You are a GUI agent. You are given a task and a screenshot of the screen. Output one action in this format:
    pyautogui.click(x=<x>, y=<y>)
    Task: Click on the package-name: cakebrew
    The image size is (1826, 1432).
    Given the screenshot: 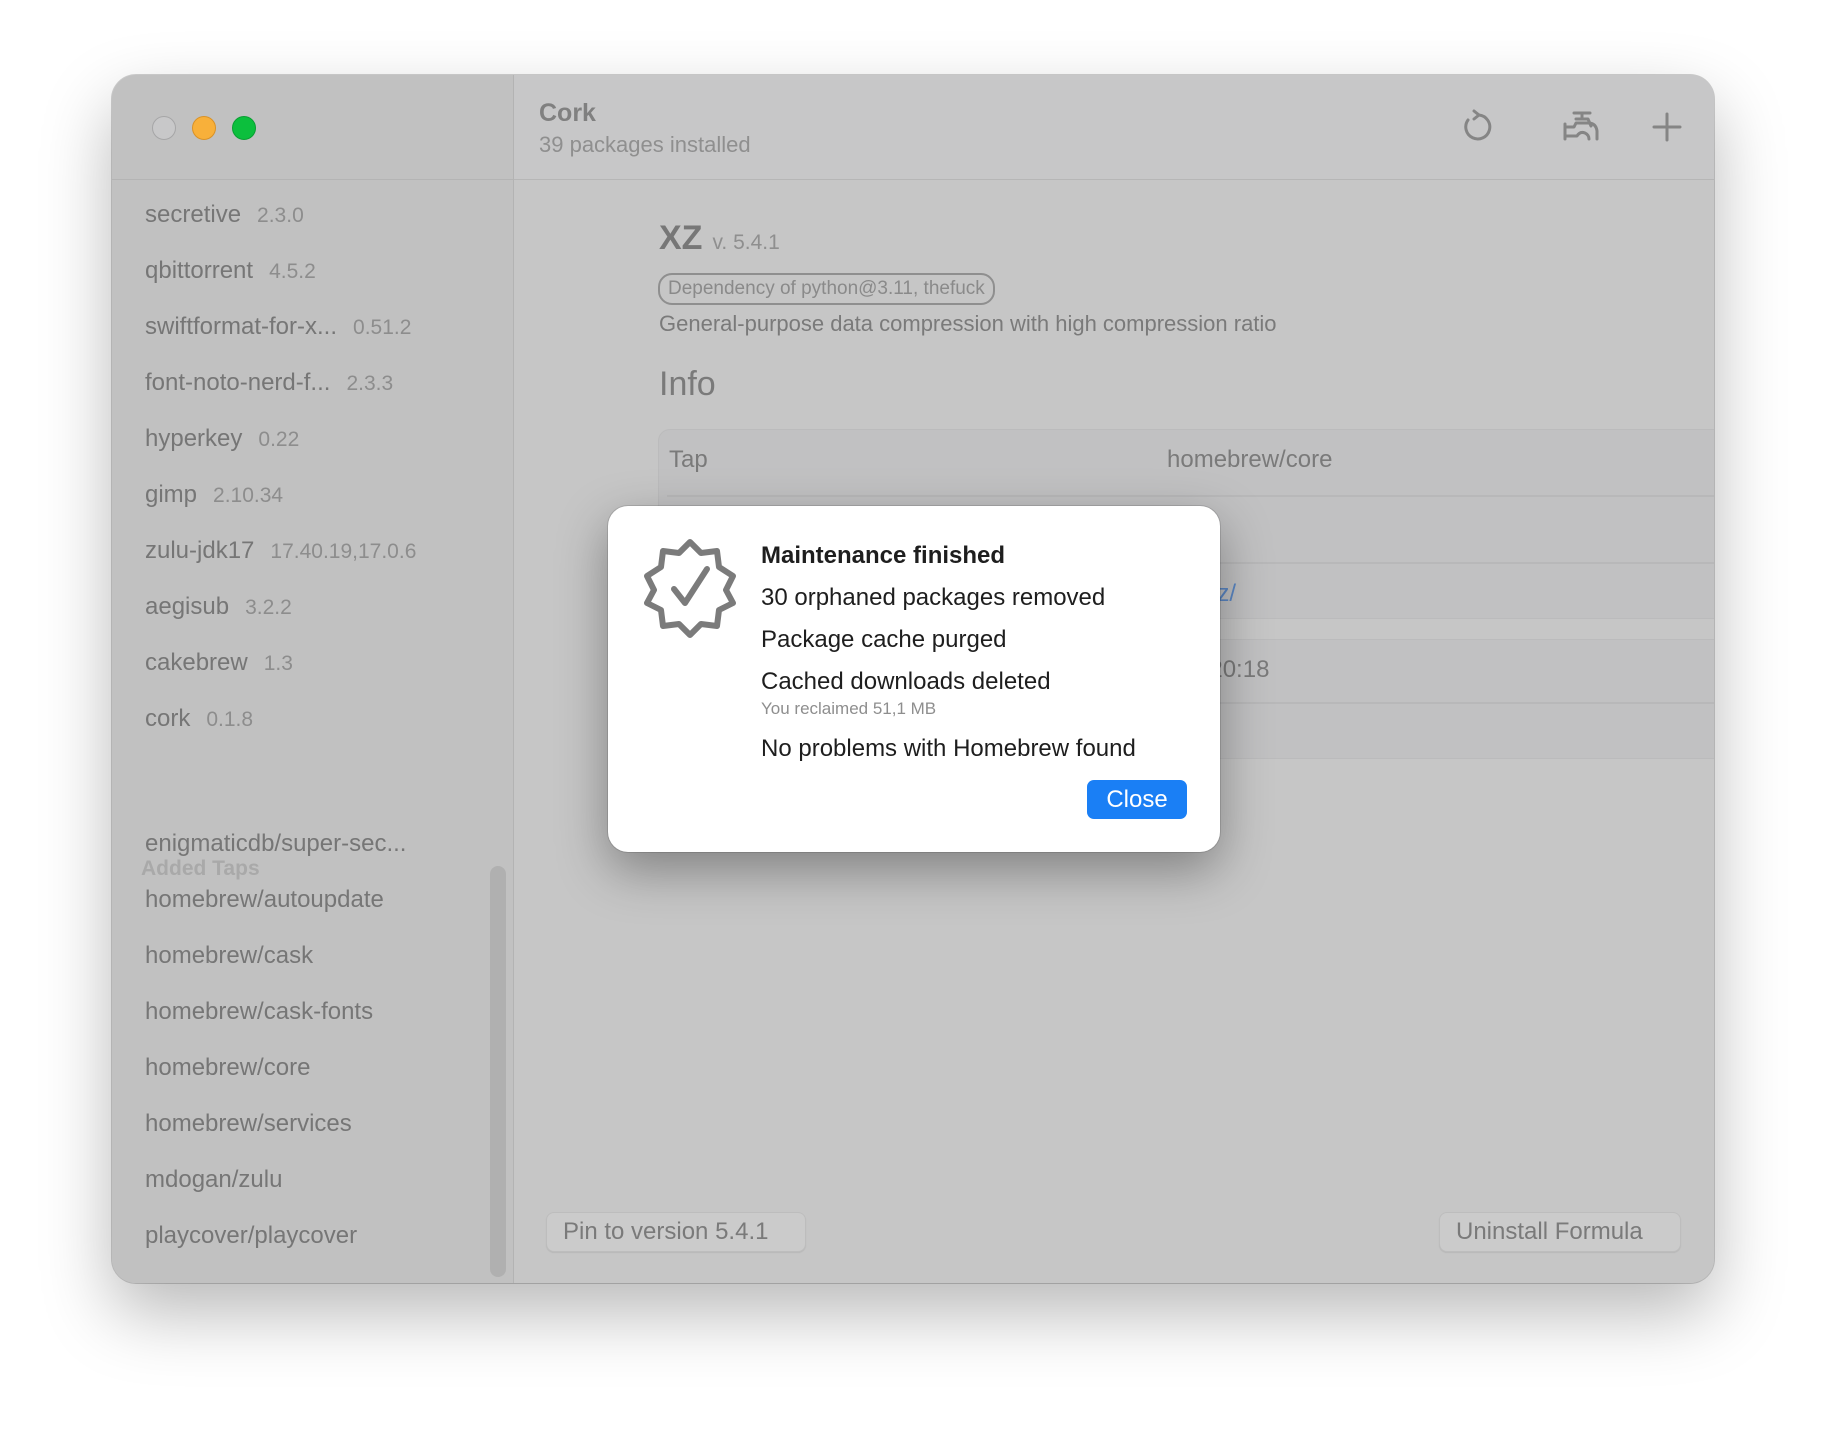 What is the action you would take?
    pyautogui.click(x=196, y=662)
    